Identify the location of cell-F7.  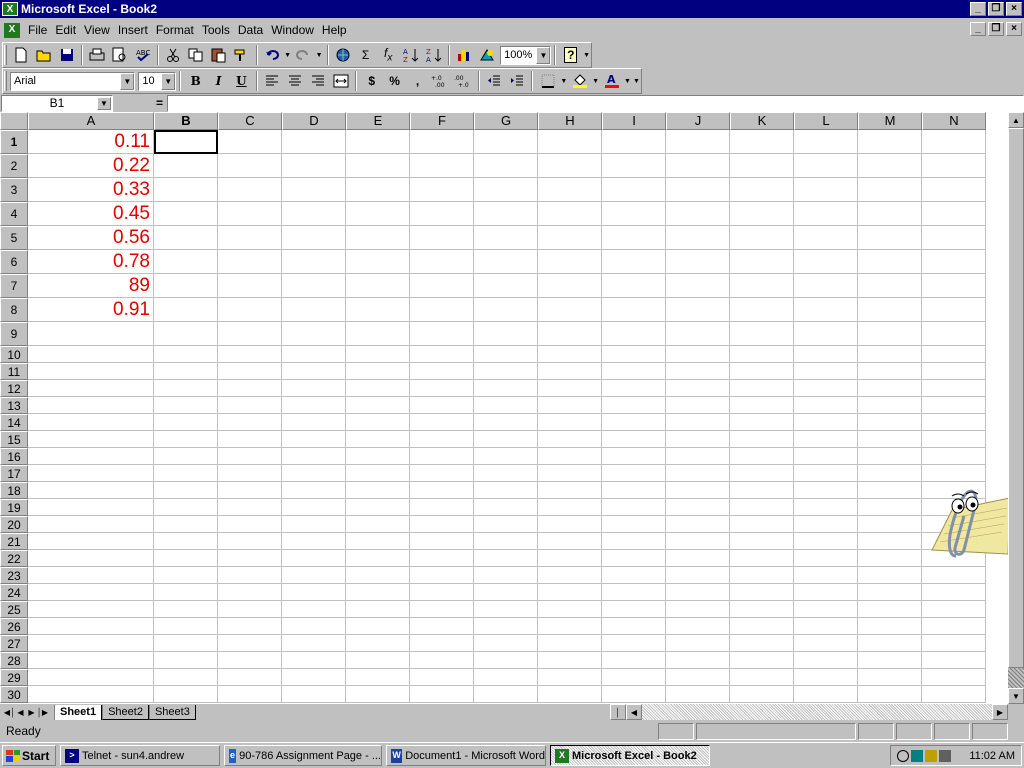
(442, 286).